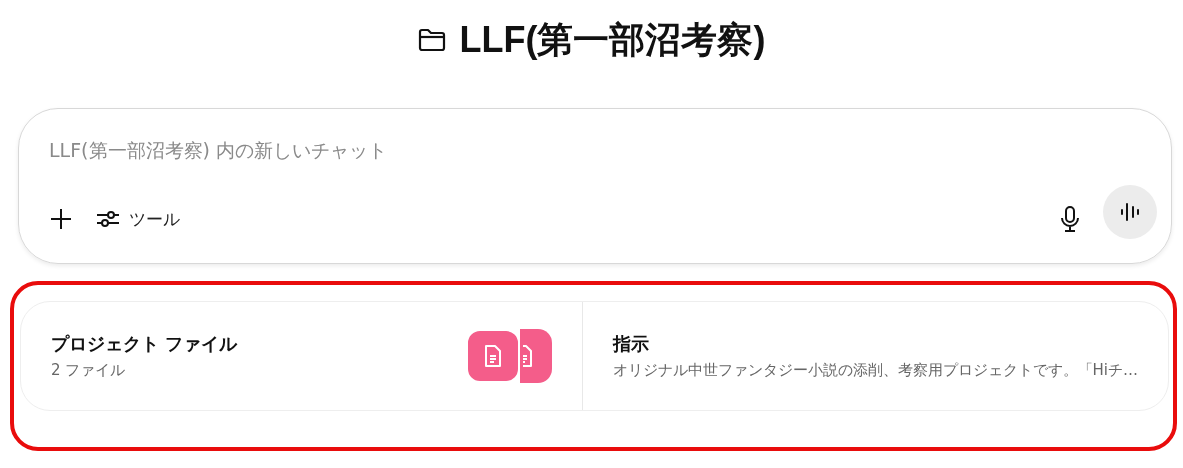 This screenshot has width=1183, height=468. I want to click on waveform-icon, so click(1130, 212).